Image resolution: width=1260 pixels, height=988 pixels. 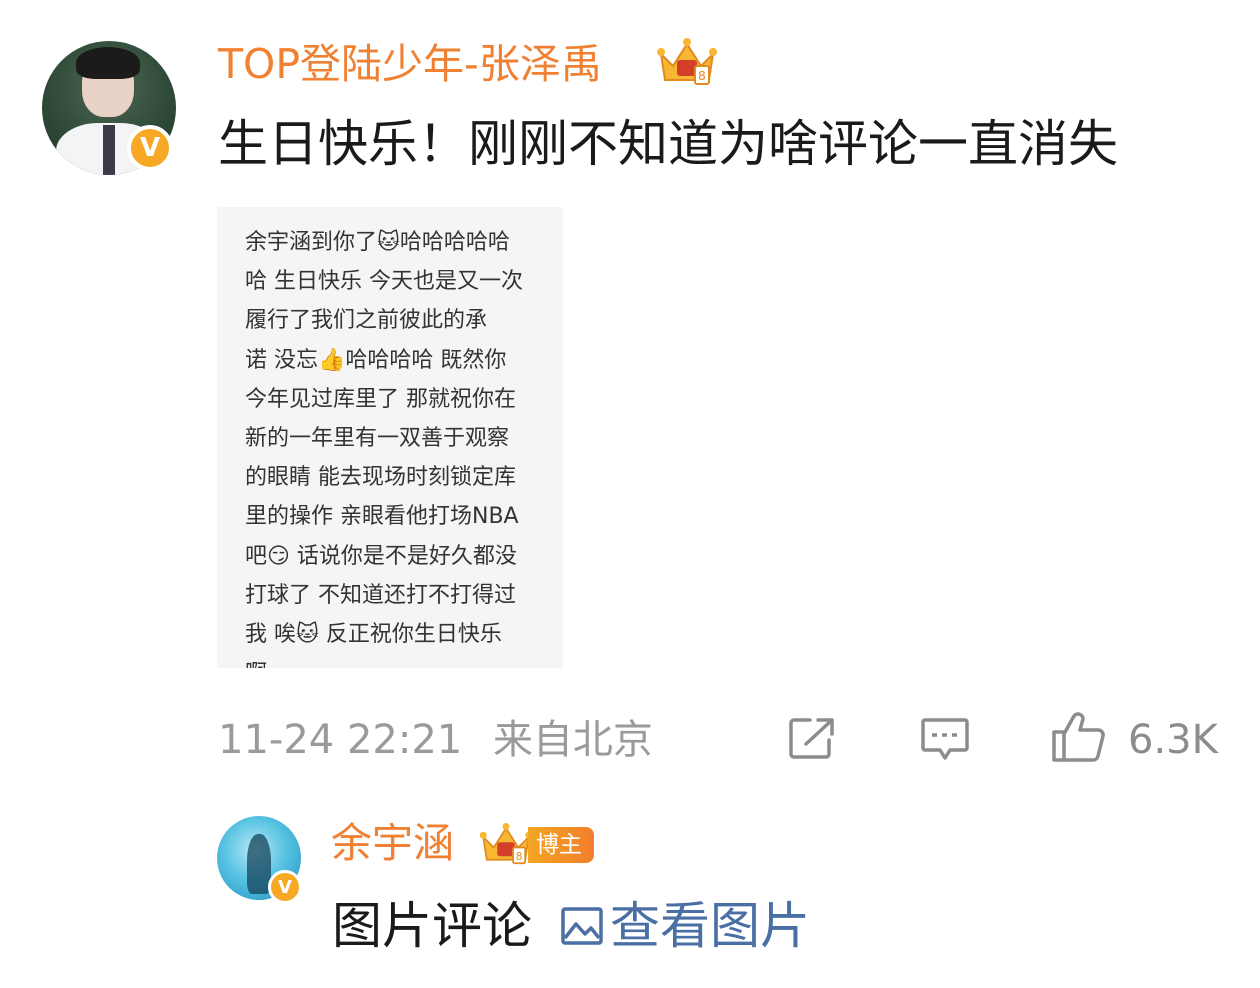 I want to click on blogger-badge: 博主, so click(x=561, y=845).